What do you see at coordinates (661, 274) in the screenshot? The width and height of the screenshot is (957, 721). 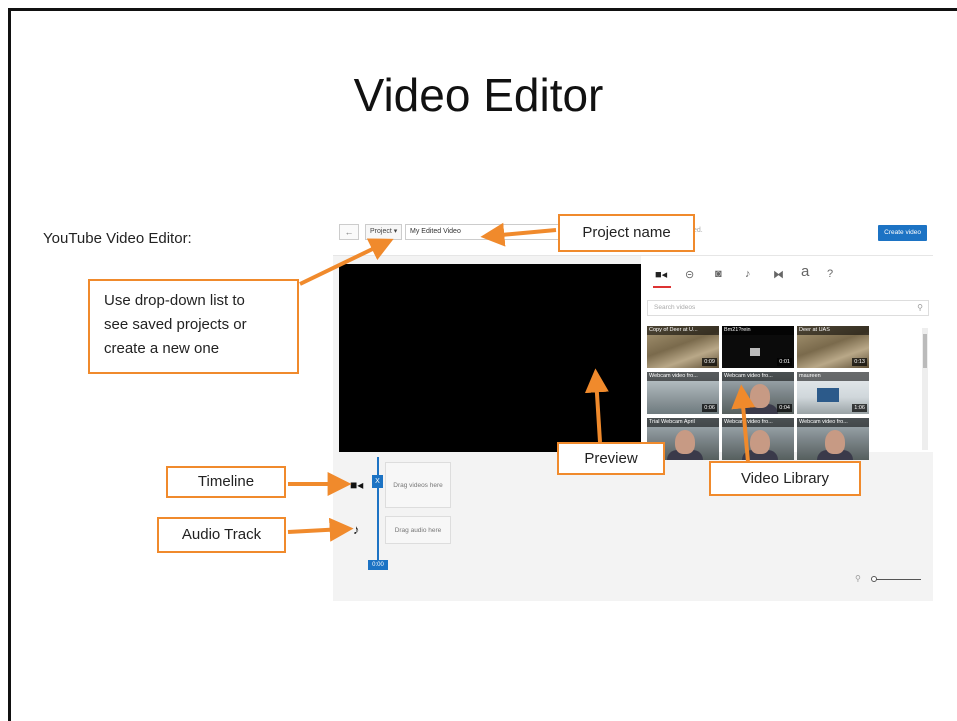 I see `video-camera-icon: ■◂` at bounding box center [661, 274].